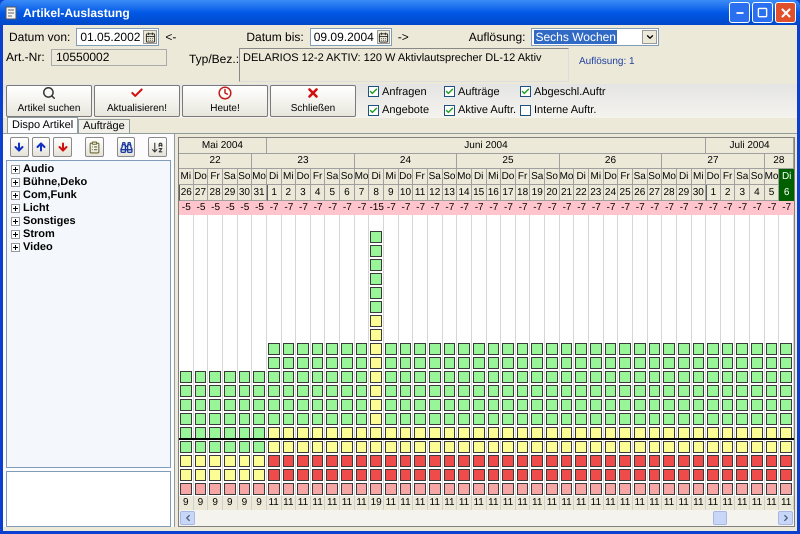  I want to click on week-header: 26, so click(611, 161).